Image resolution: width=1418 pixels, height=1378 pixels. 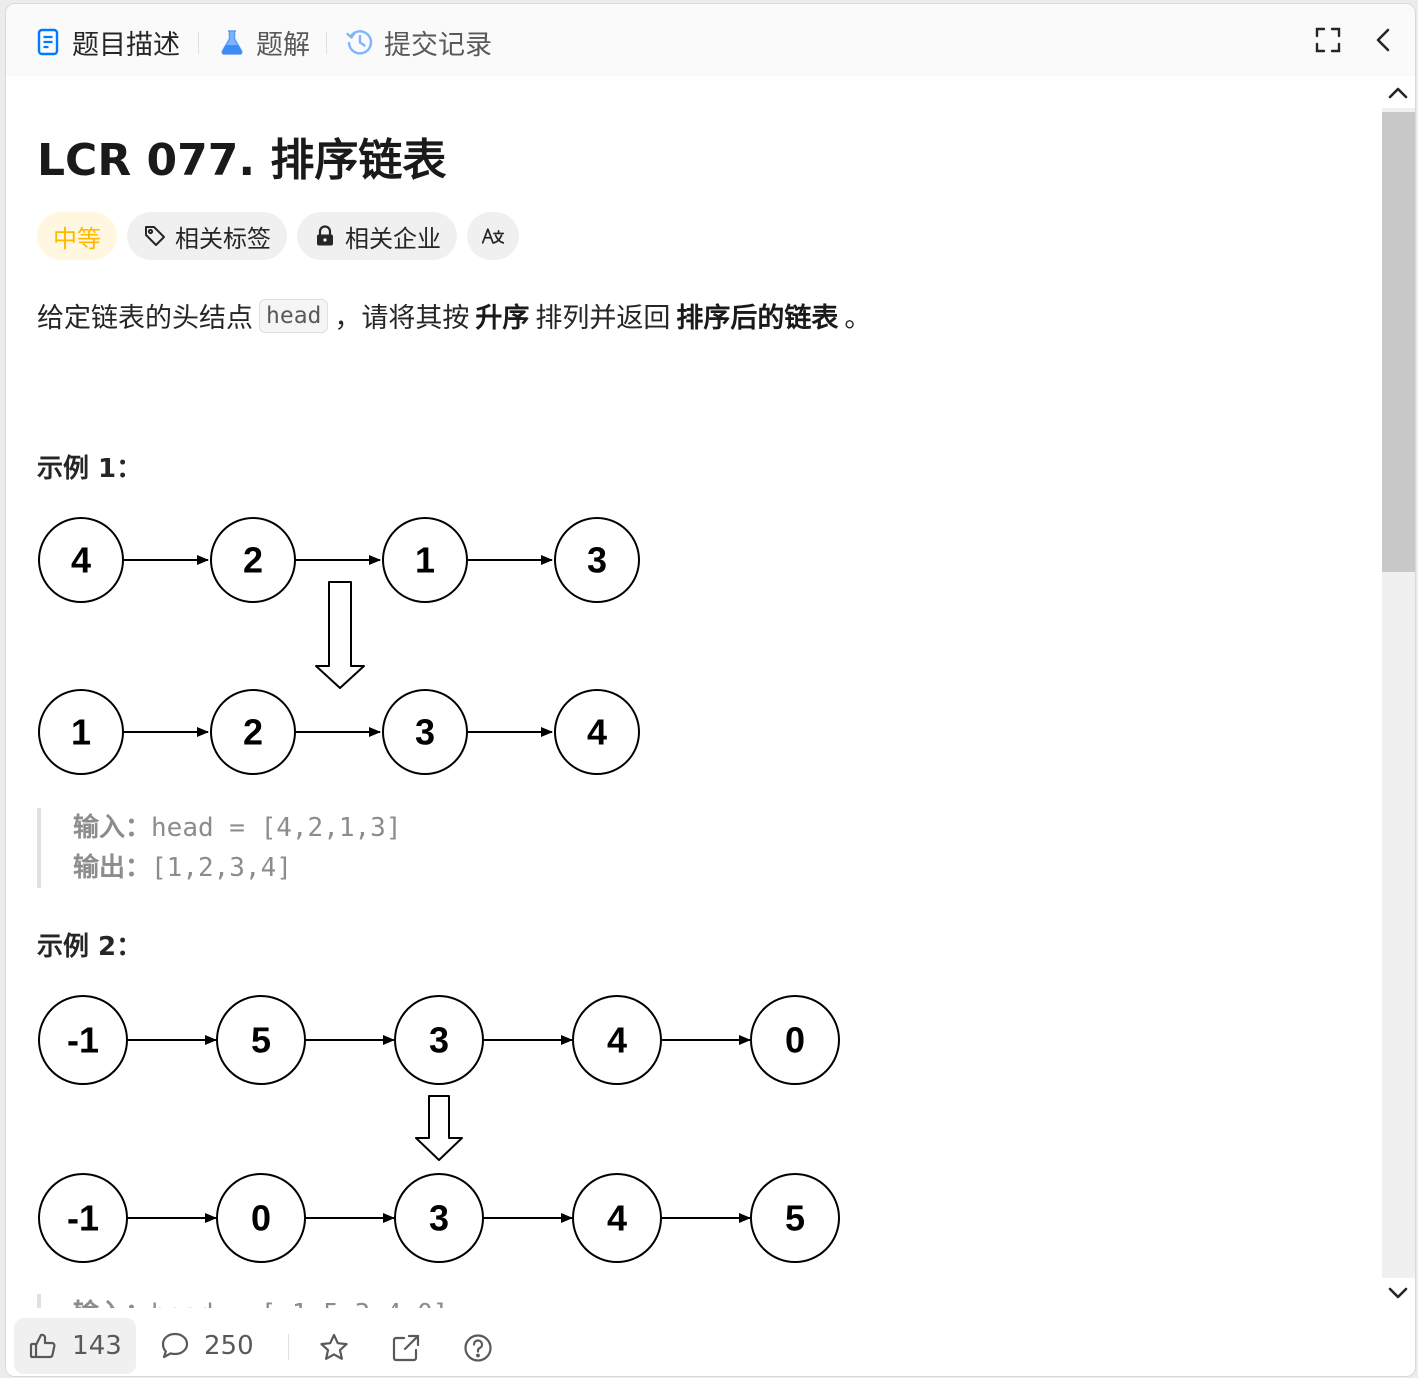 I want to click on example-1-diagram: 4 2 1 3 1 2 3 4, so click(x=339, y=646).